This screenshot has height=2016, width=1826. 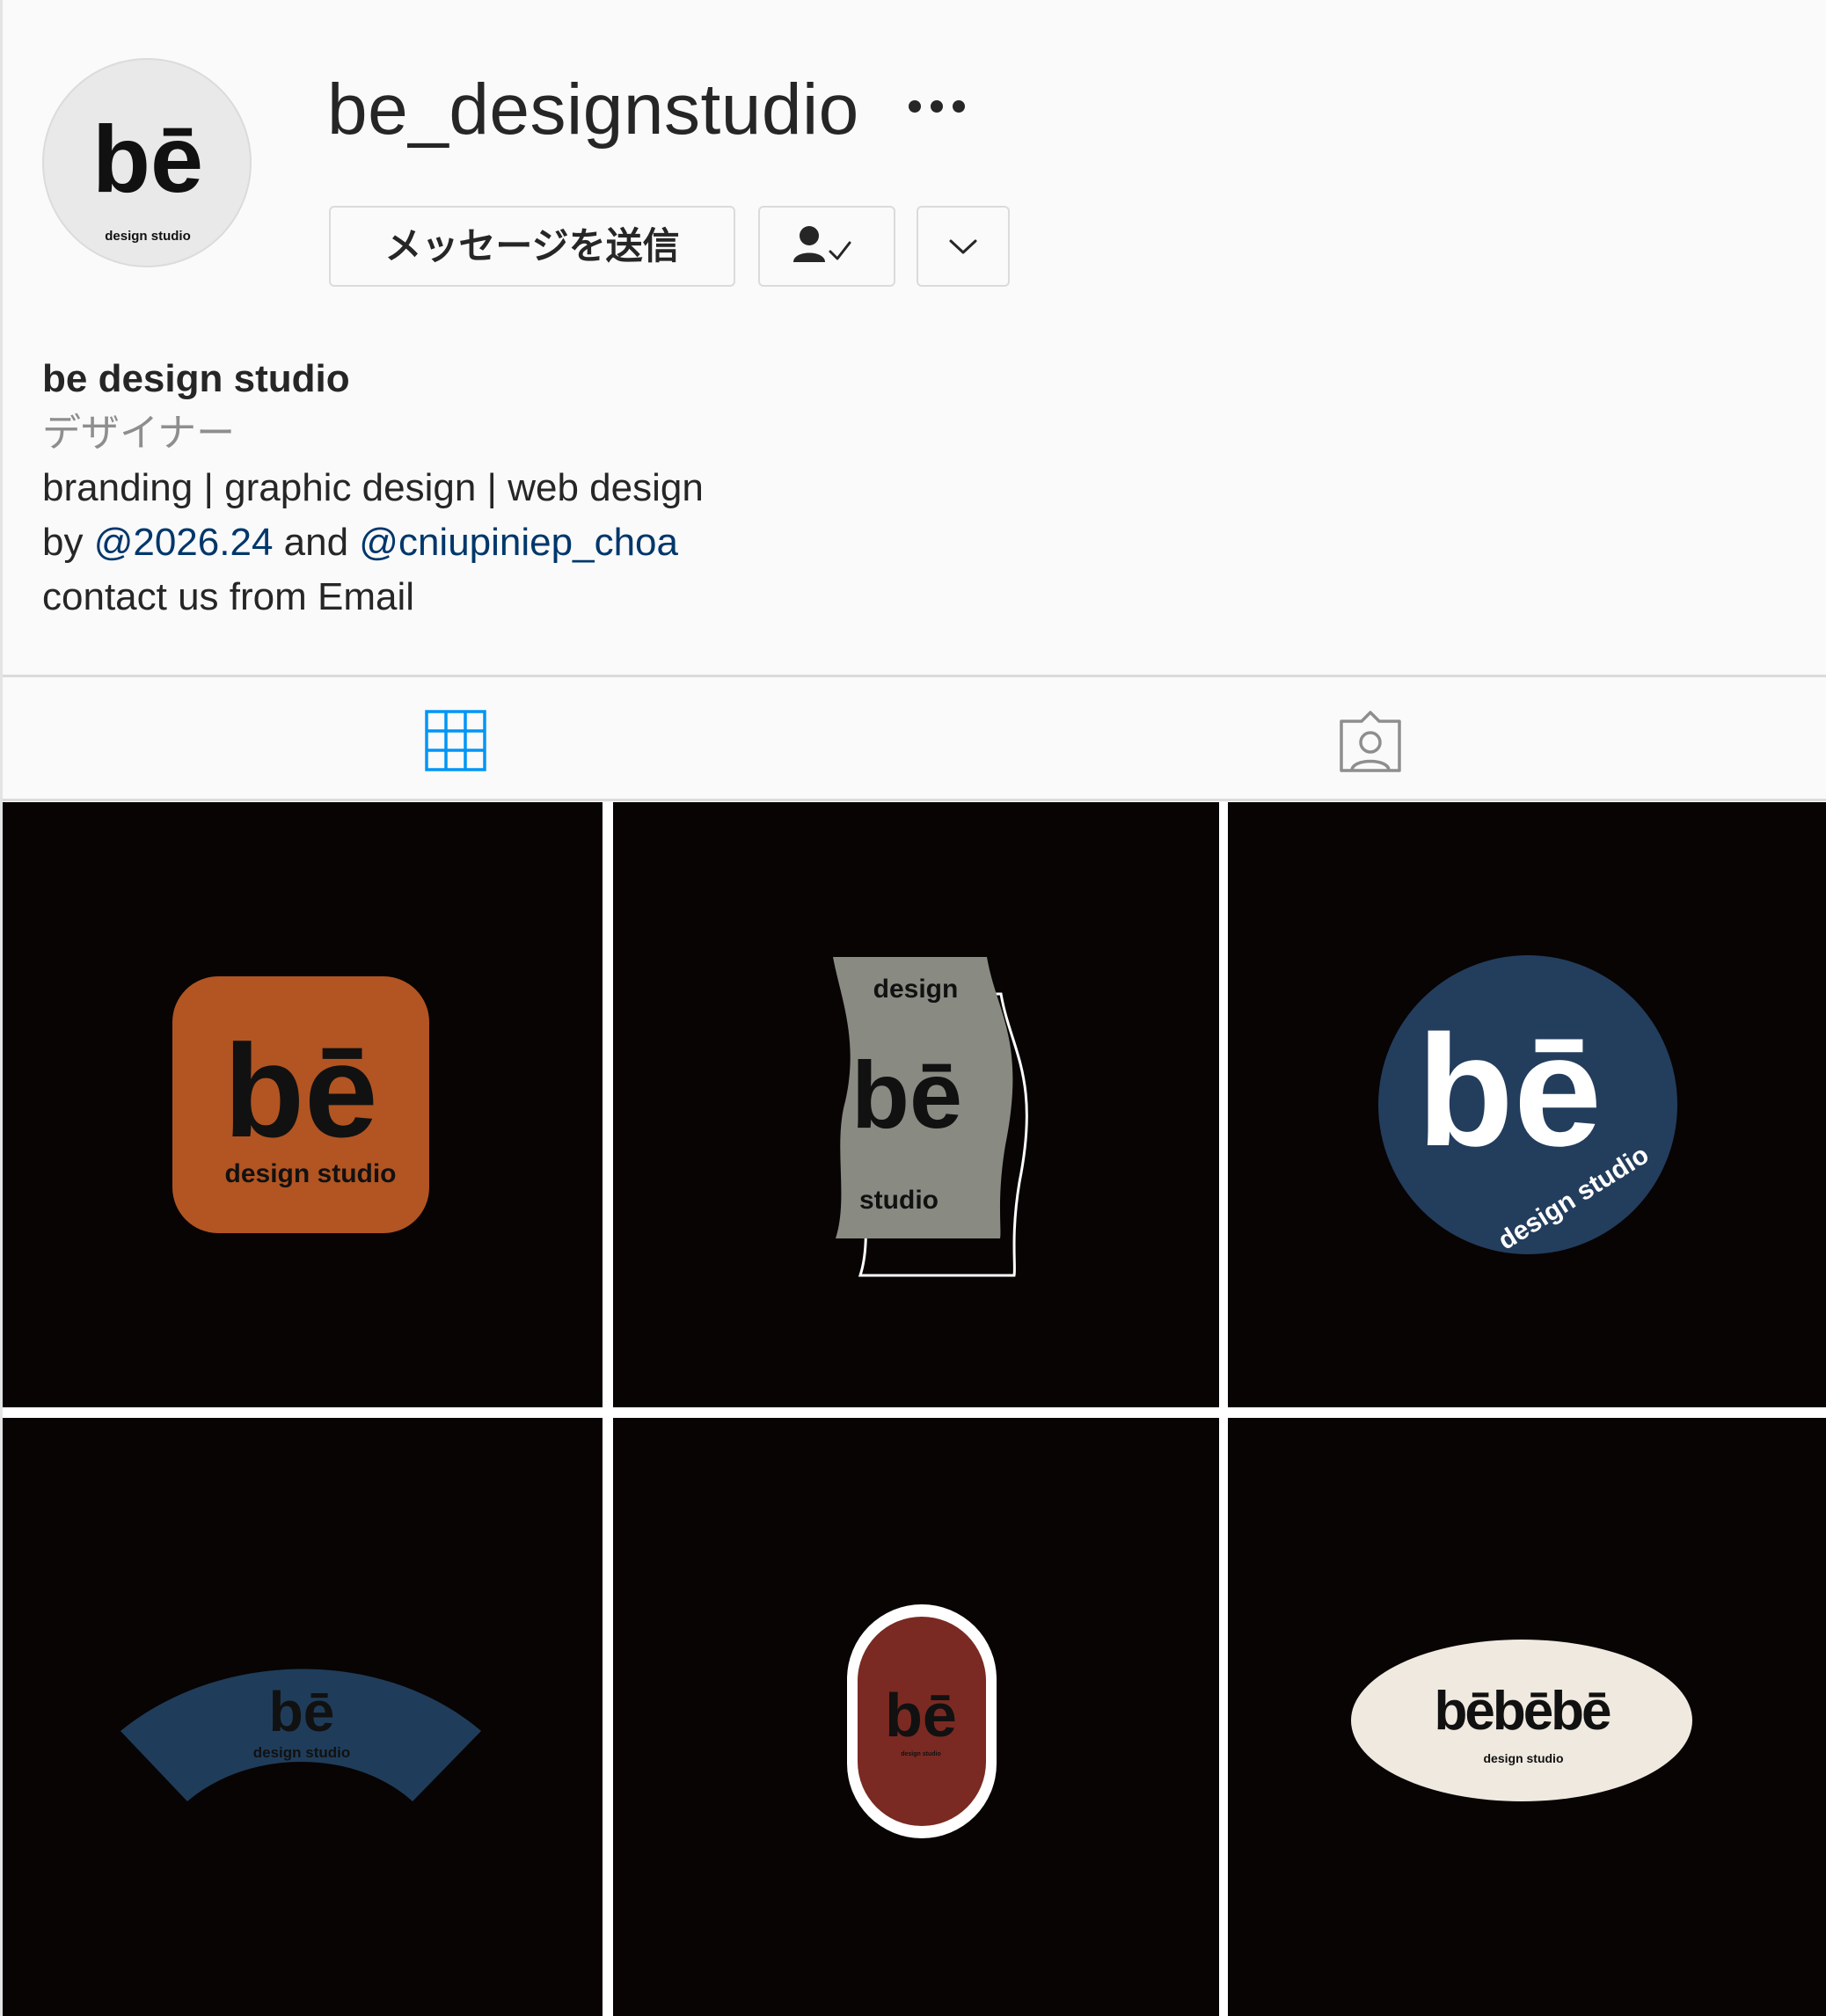 I want to click on following-button, so click(x=827, y=246).